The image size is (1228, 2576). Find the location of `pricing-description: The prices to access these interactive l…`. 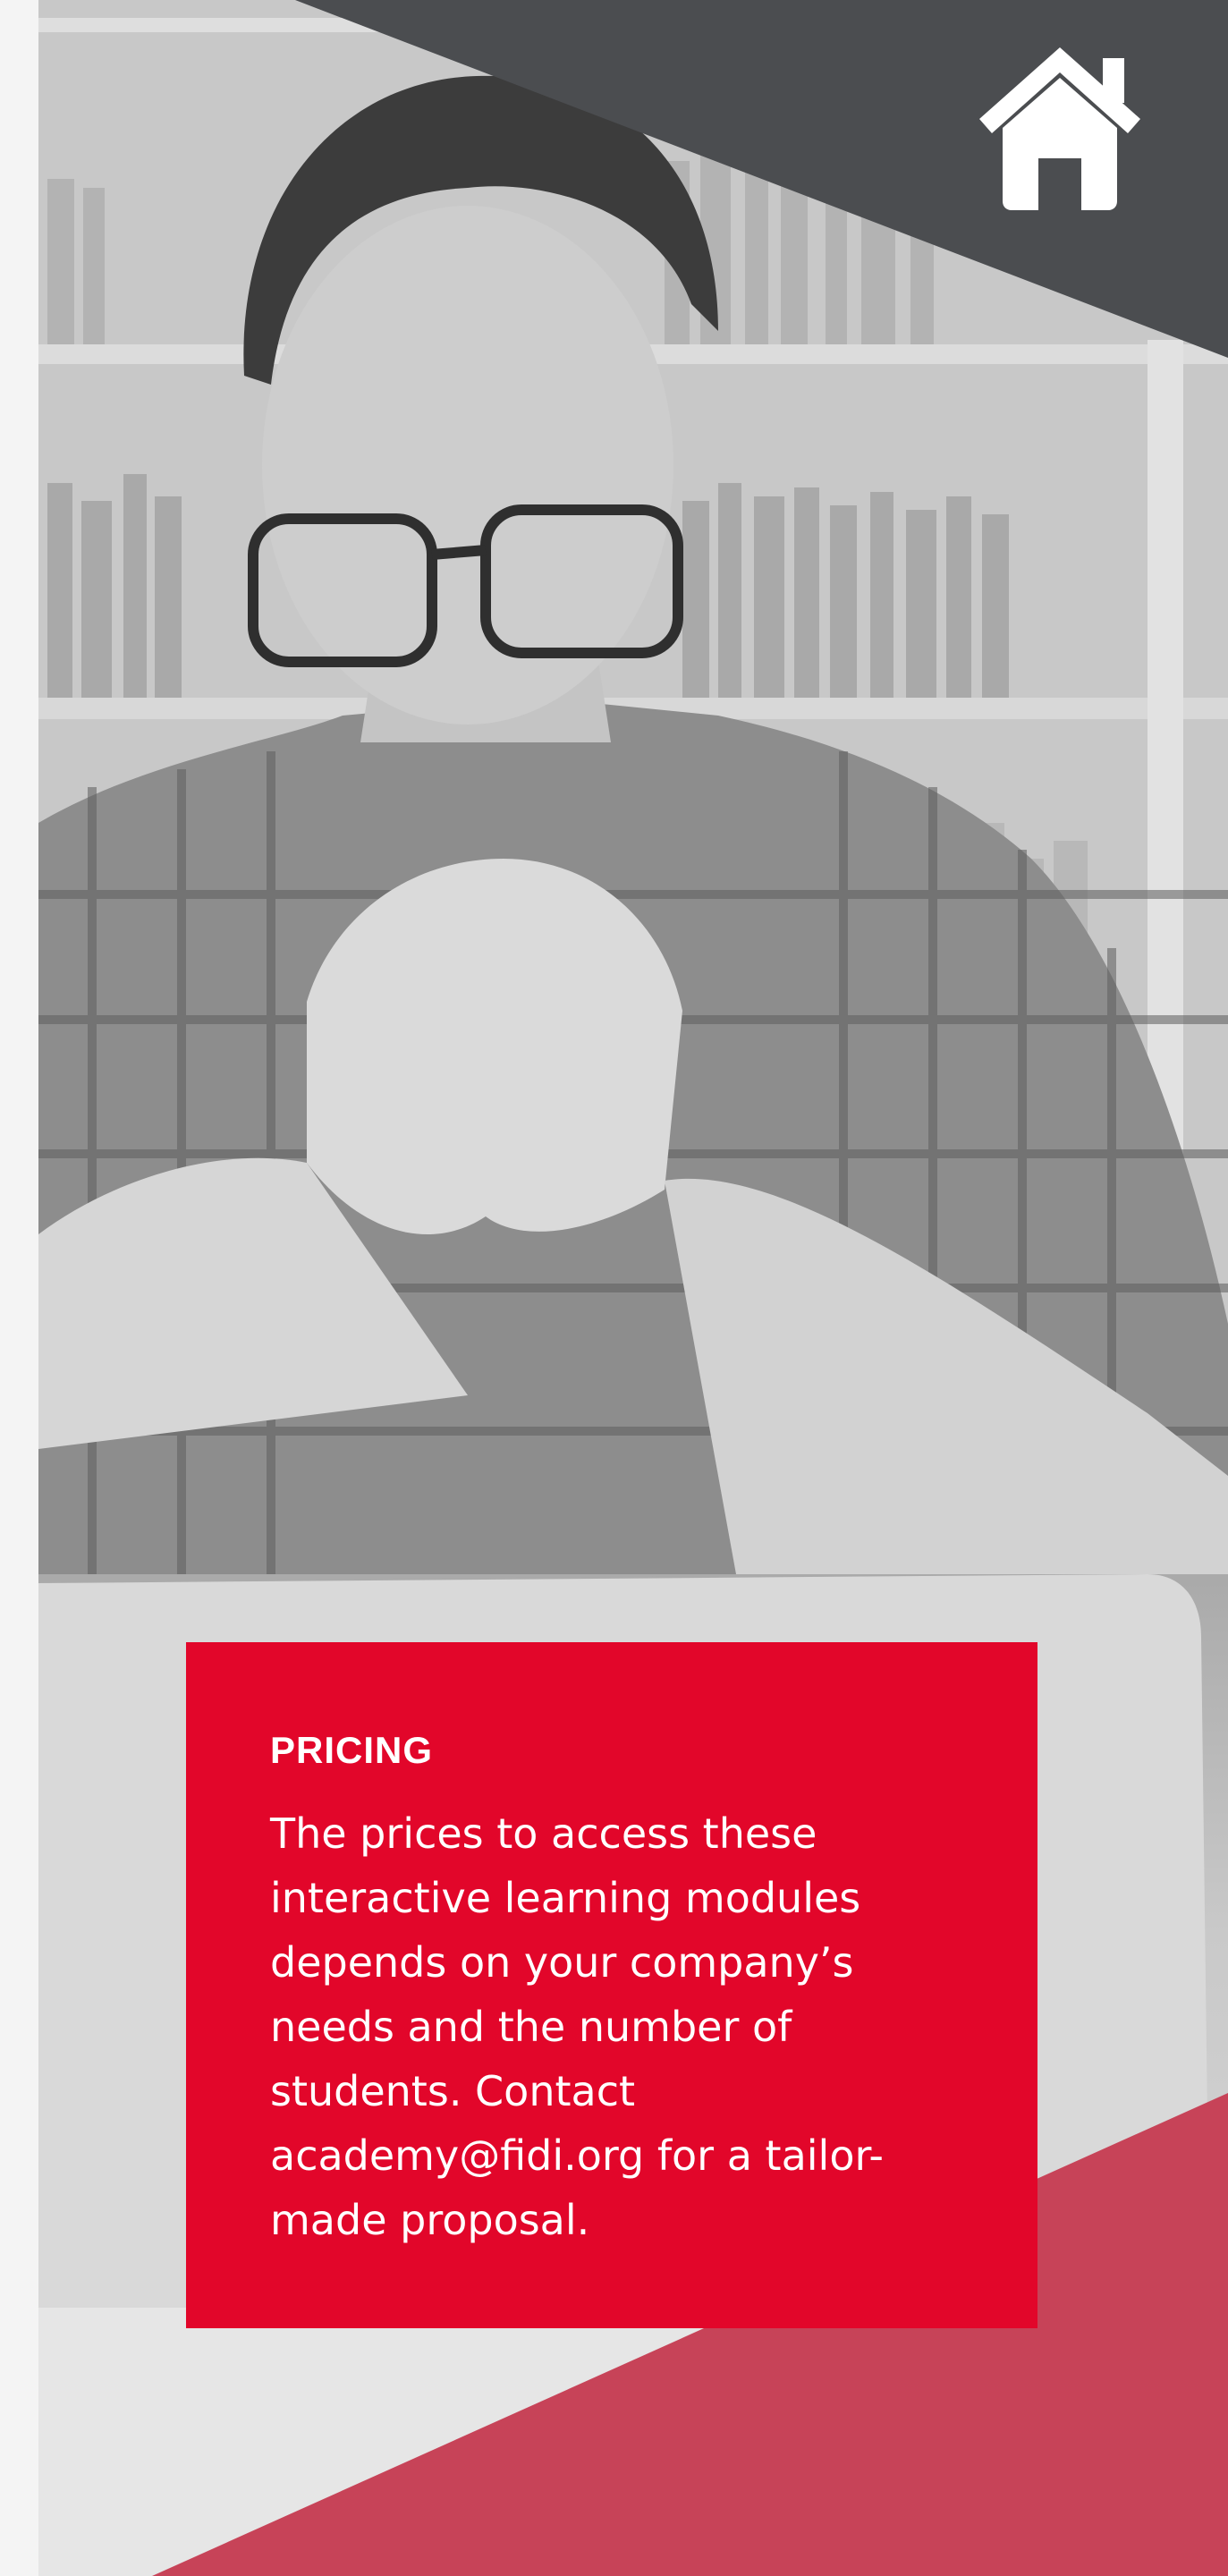

pricing-description: The prices to access these interactive l… is located at coordinates (577, 2027).